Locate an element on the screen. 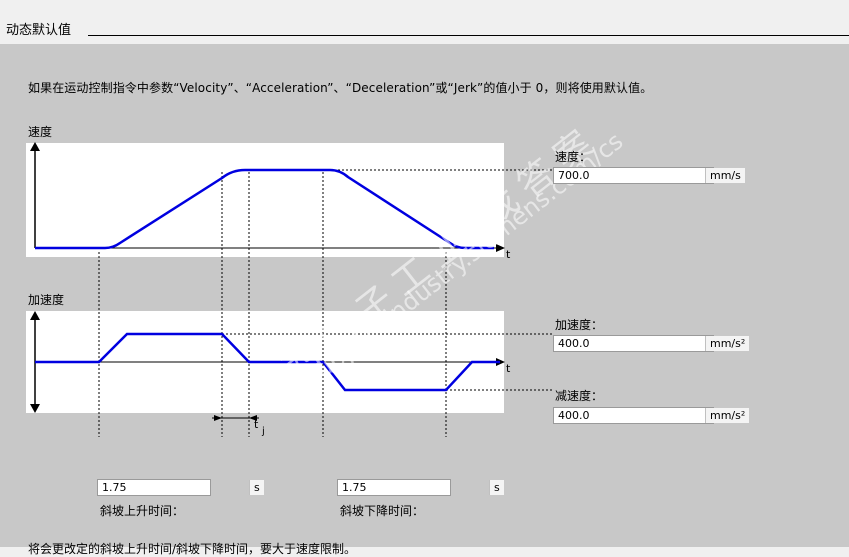 This screenshot has width=849, height=557. ramp-down-unit: s is located at coordinates (496, 487).